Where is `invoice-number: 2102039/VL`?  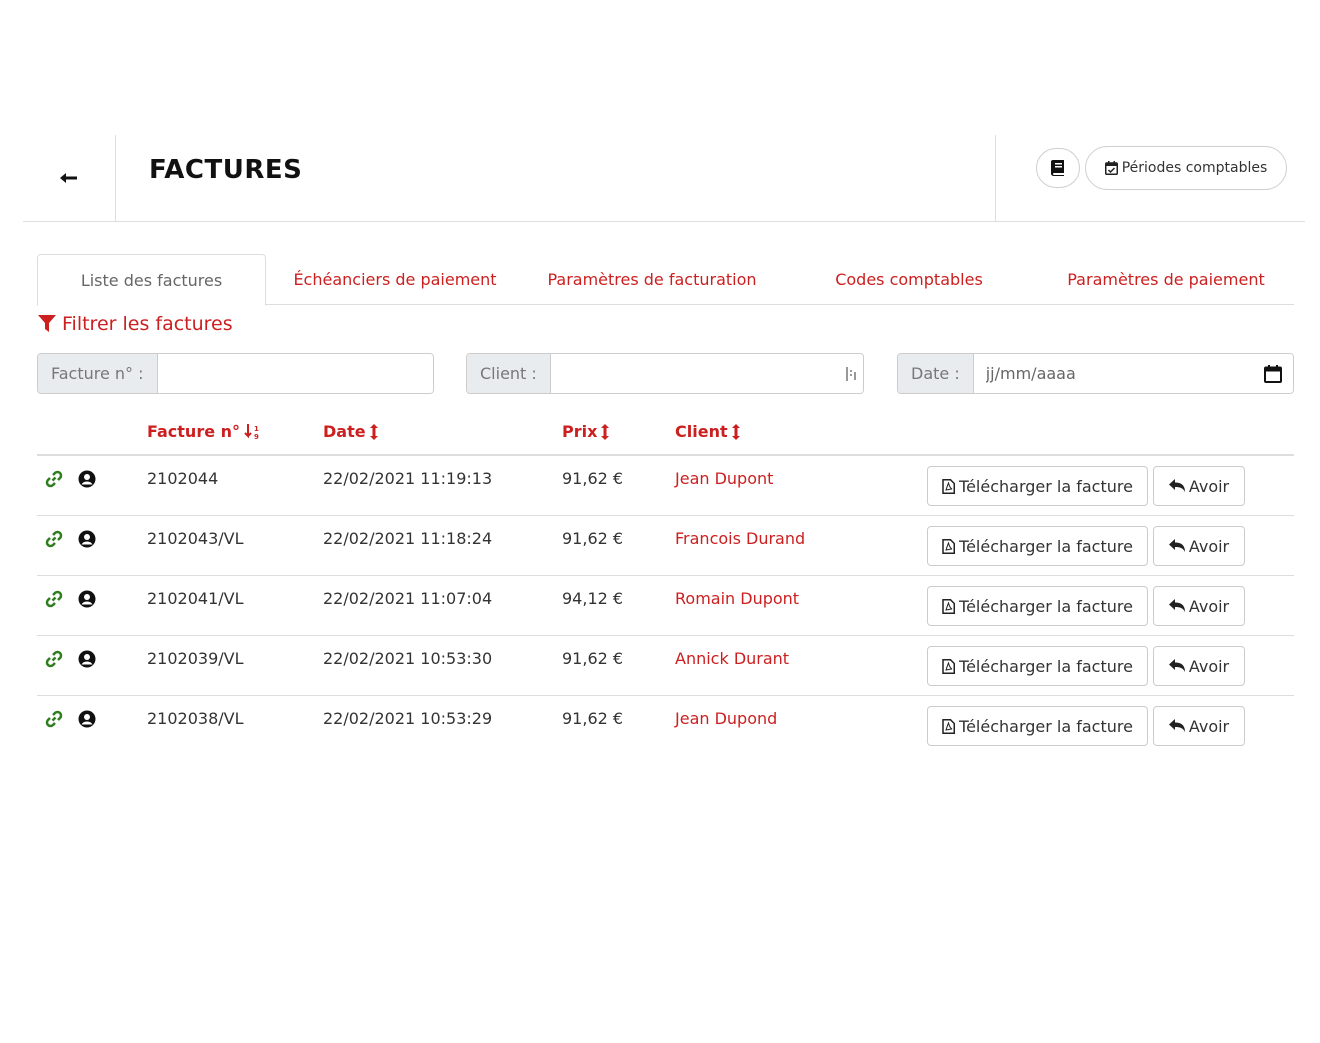 invoice-number: 2102039/VL is located at coordinates (195, 658).